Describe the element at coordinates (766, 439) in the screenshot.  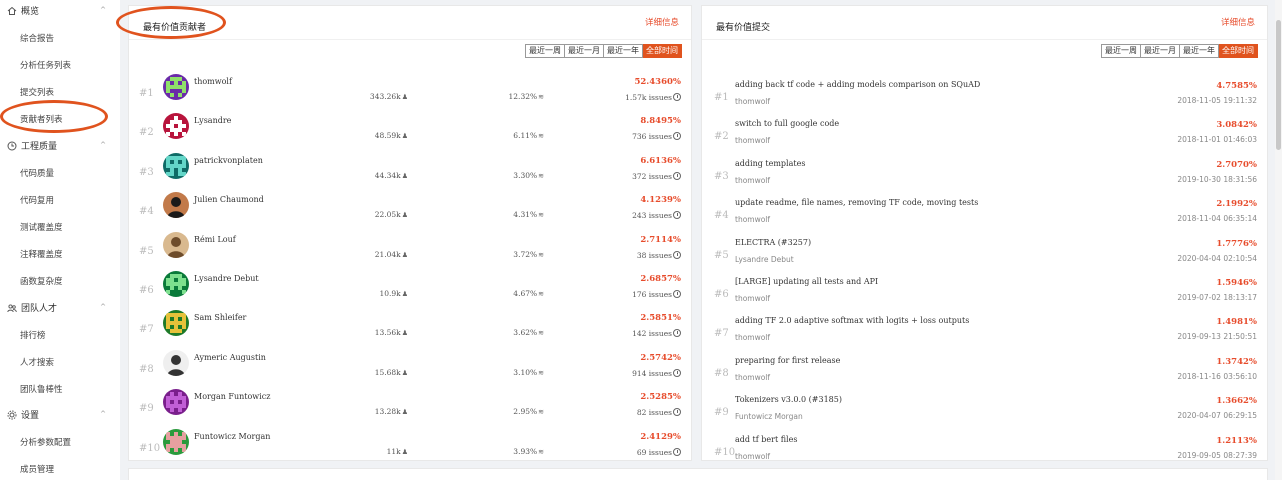
I see `commit-message: add tf bert files` at that location.